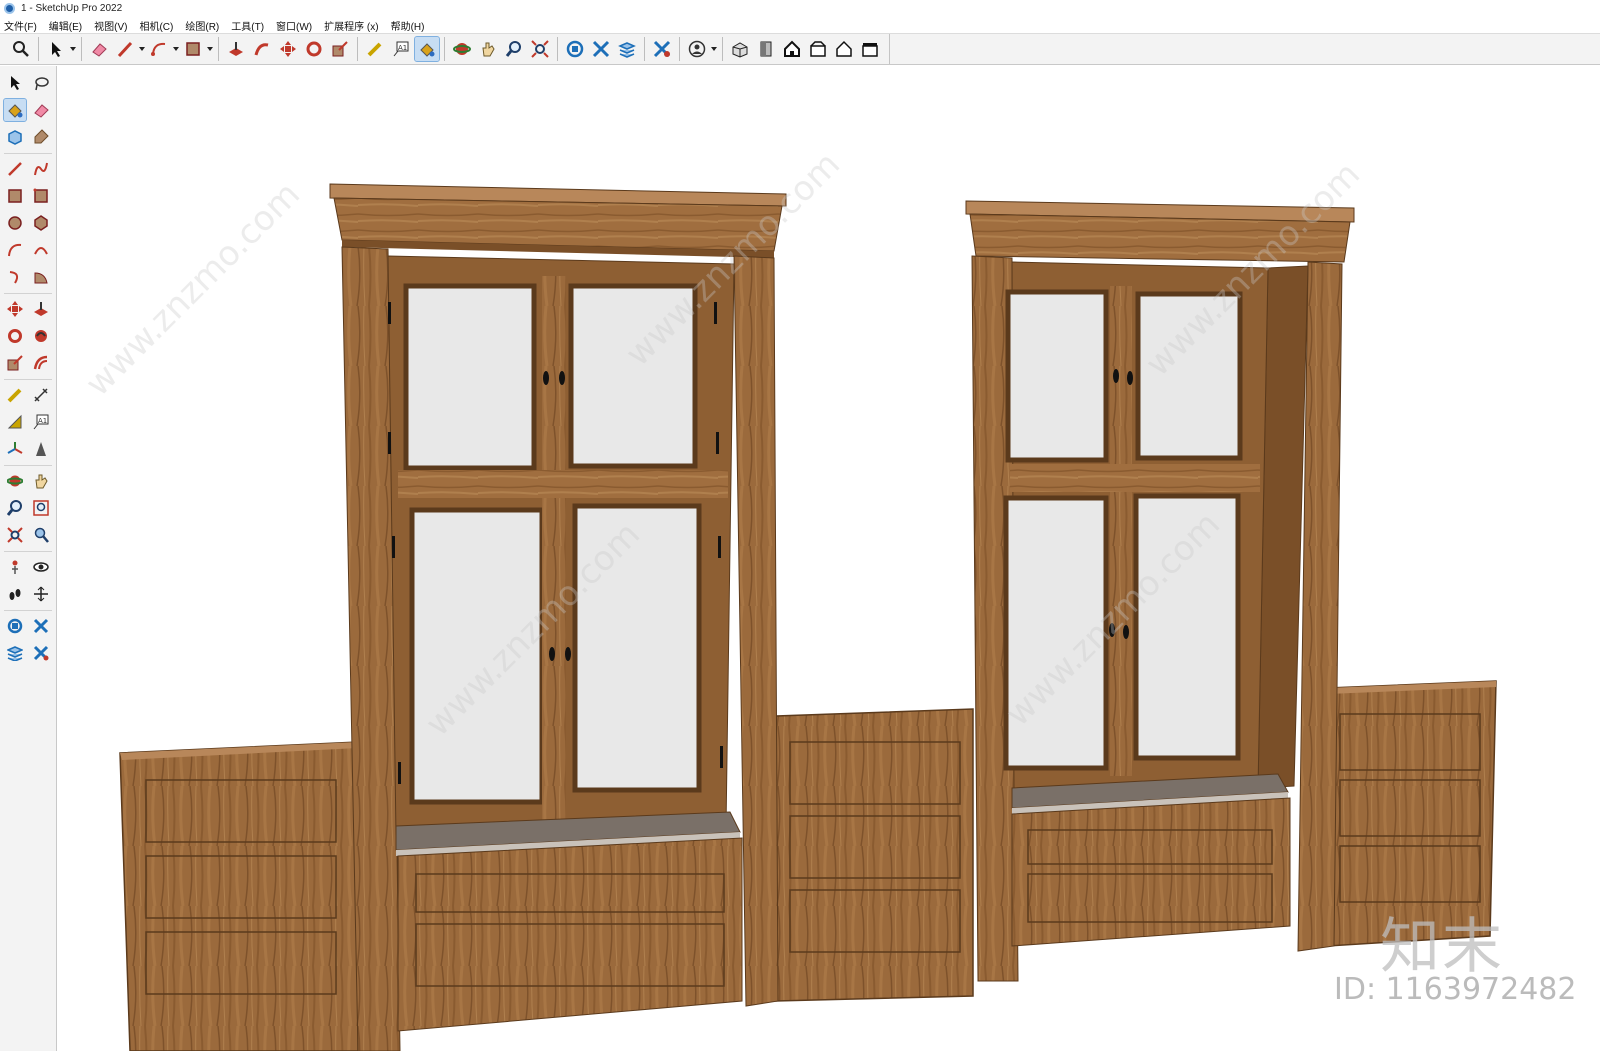 The image size is (1600, 1051). I want to click on left-view-icon, so click(870, 49).